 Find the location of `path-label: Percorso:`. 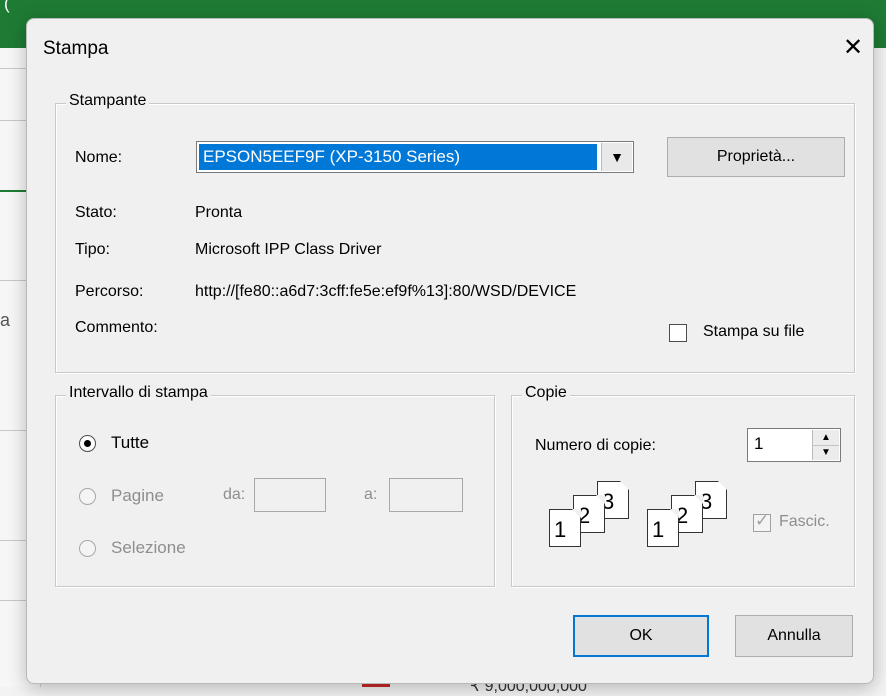

path-label: Percorso: is located at coordinates (109, 291).